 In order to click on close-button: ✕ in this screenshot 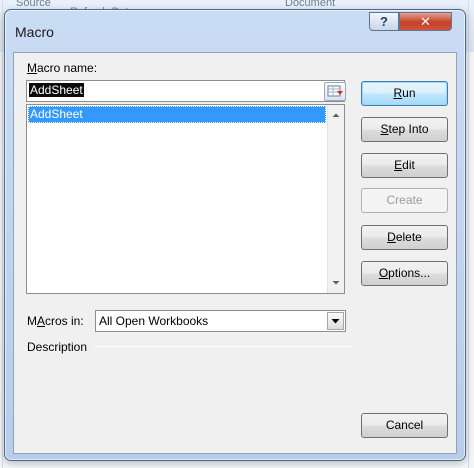, I will do `click(425, 21)`.